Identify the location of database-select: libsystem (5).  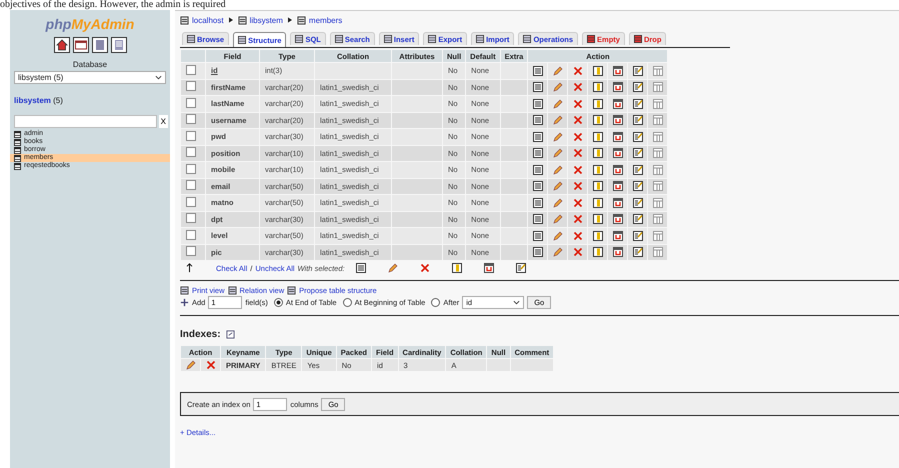
(90, 77).